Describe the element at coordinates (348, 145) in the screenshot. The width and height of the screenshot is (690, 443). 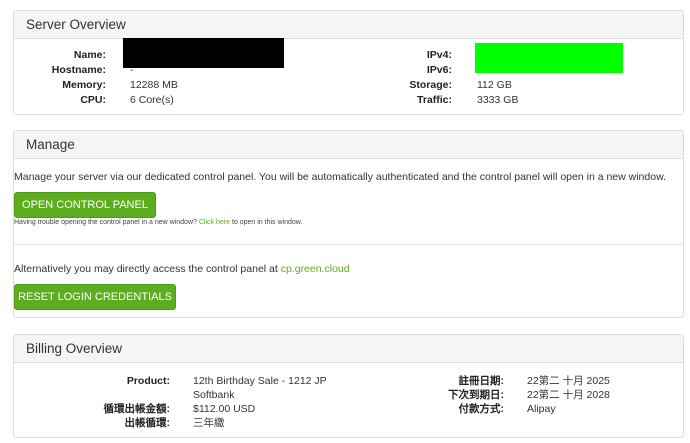
I see `manage-title: Manage` at that location.